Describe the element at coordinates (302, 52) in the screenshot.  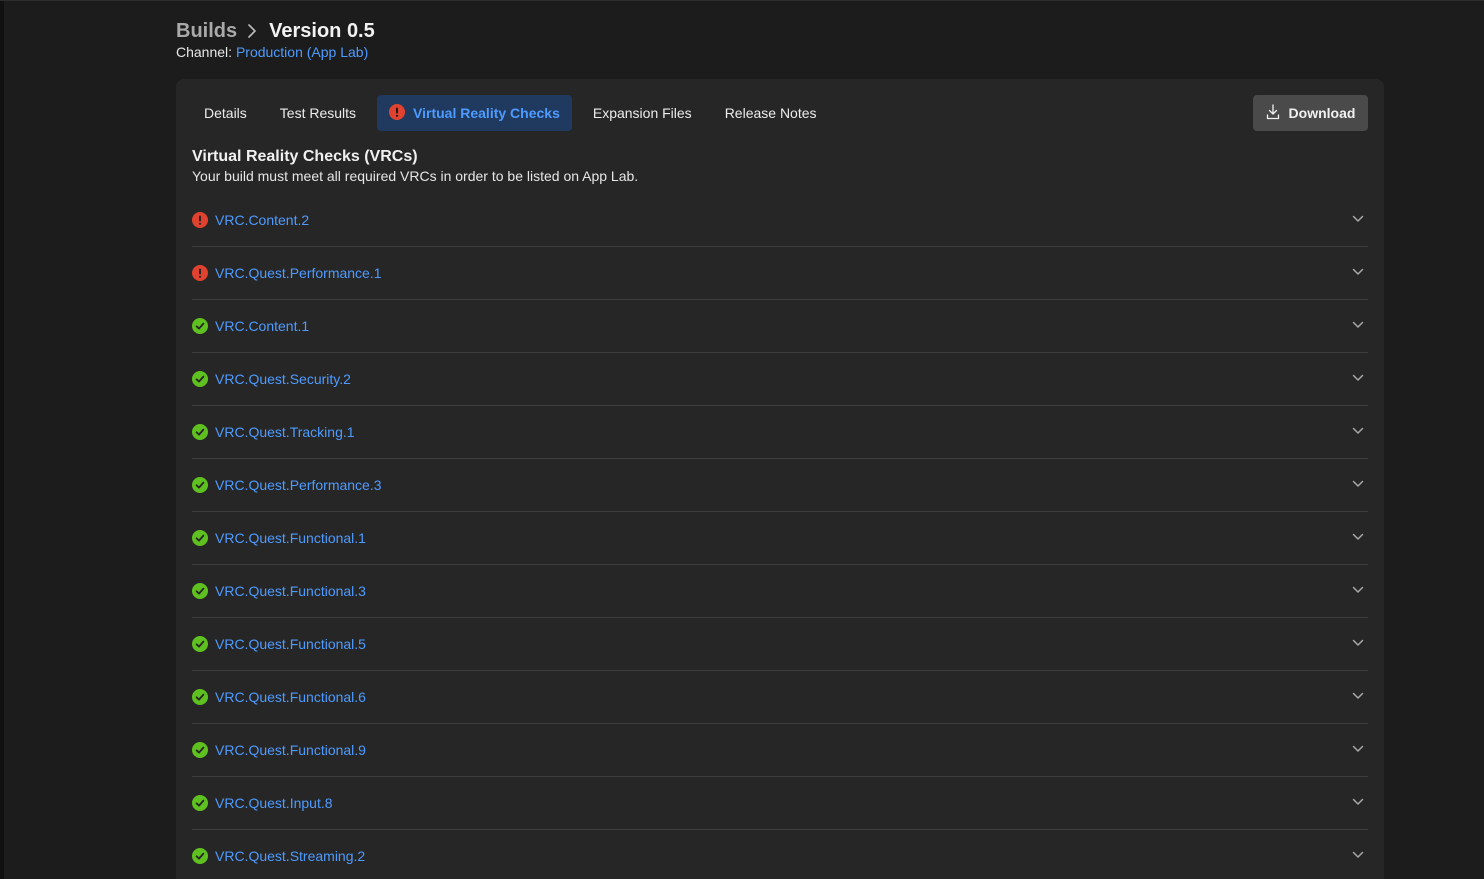
I see `channel-link: Production (App Lab)` at that location.